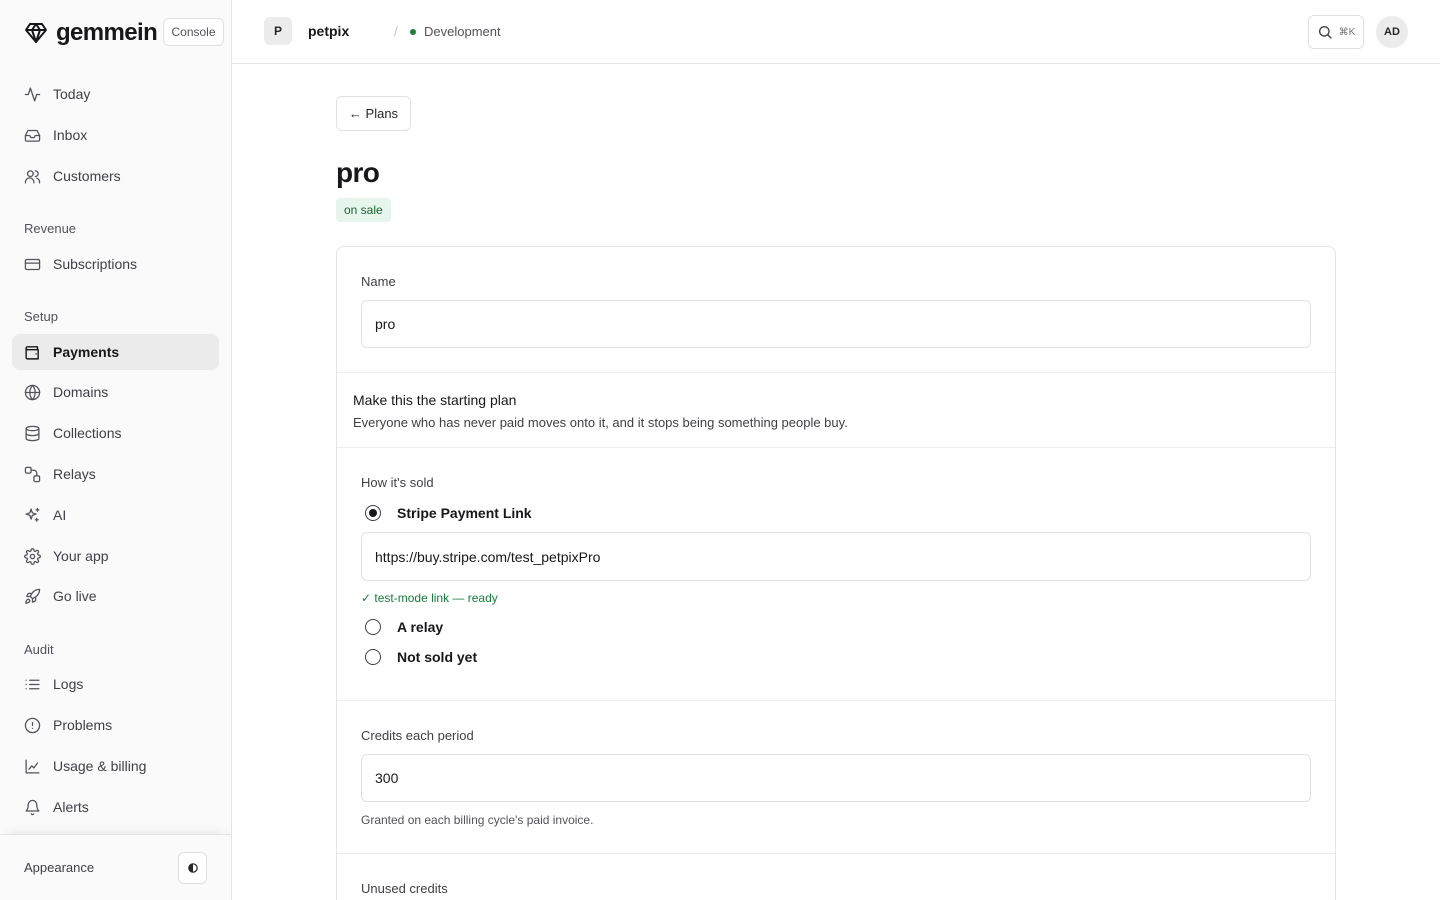 This screenshot has height=900, width=1440. Describe the element at coordinates (464, 513) in the screenshot. I see `radio-label: Stripe Payment Link` at that location.